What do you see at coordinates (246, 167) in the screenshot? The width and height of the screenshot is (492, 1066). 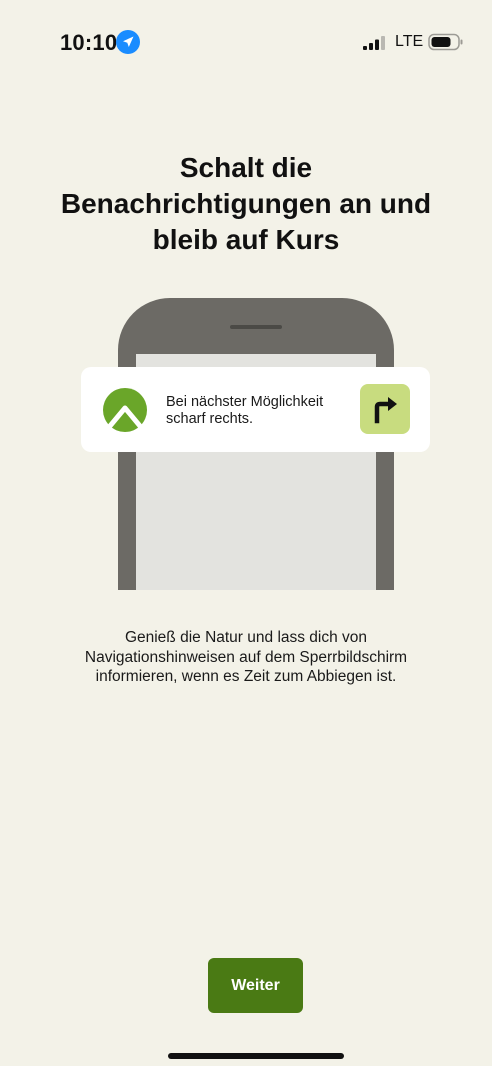 I see `page-title-line-1: Schalt die` at bounding box center [246, 167].